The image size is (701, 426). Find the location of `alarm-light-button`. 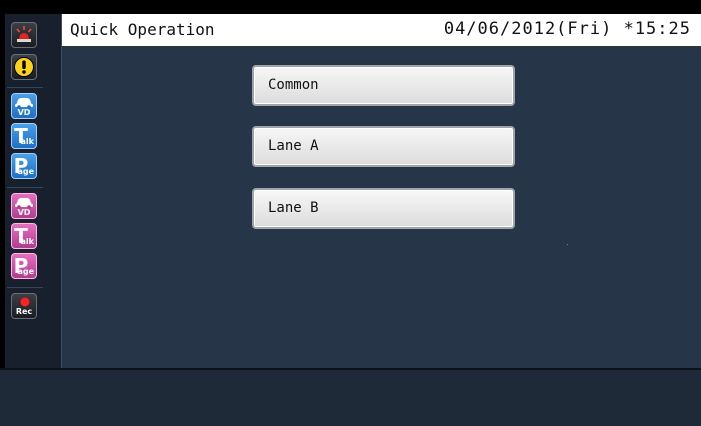

alarm-light-button is located at coordinates (24, 35).